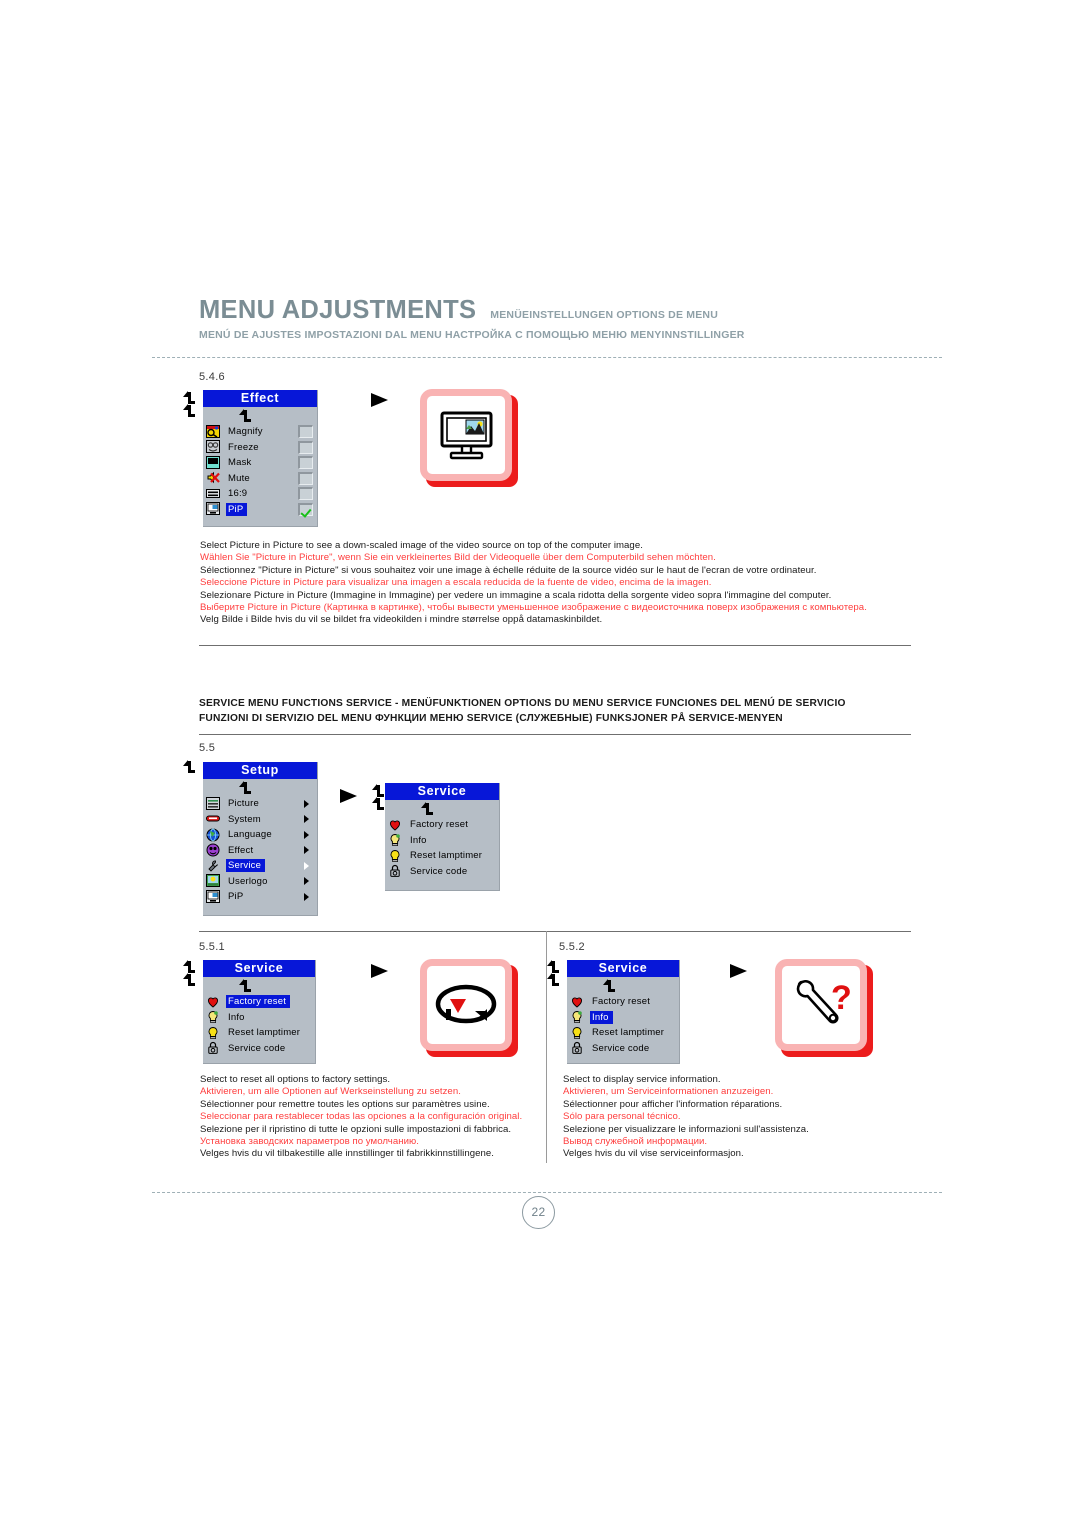 This screenshot has width=1080, height=1528. Describe the element at coordinates (824, 1001) in the screenshot. I see `wrench-question-icon: ?` at that location.